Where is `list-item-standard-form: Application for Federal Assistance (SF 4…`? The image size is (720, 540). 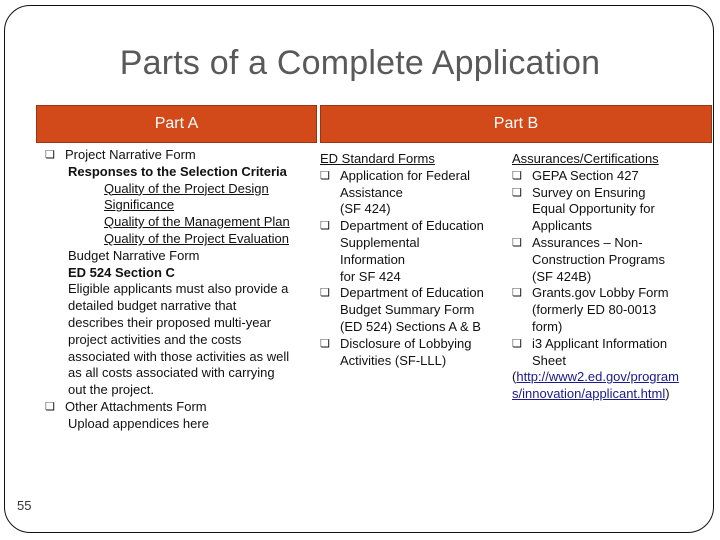
list-item-standard-form: Application for Federal Assistance (SF 4… is located at coordinates (410, 193).